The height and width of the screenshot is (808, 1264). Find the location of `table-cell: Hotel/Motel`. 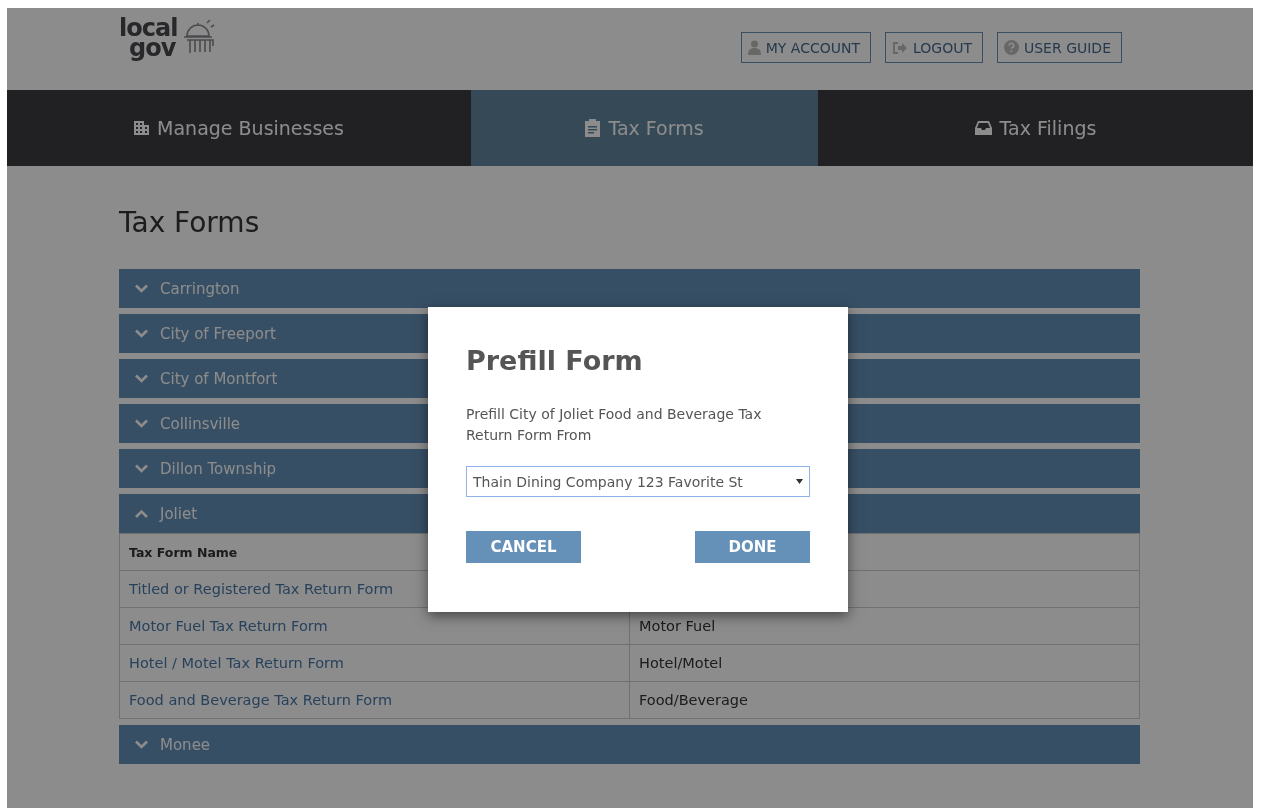

table-cell: Hotel/Motel is located at coordinates (681, 663).